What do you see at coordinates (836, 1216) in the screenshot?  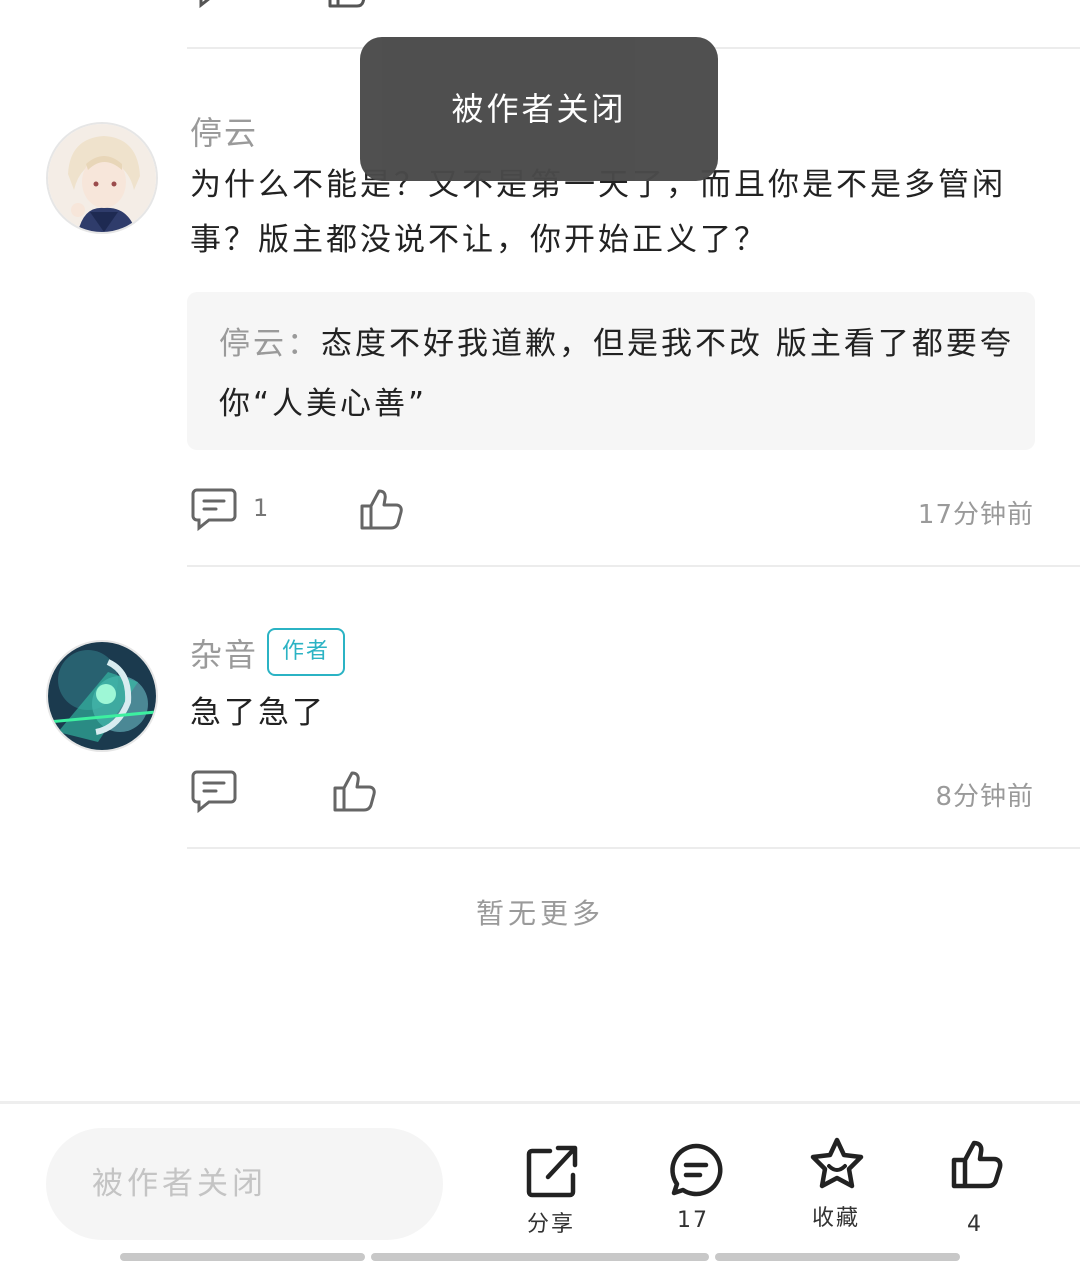 I see `favorite-label: 收藏` at bounding box center [836, 1216].